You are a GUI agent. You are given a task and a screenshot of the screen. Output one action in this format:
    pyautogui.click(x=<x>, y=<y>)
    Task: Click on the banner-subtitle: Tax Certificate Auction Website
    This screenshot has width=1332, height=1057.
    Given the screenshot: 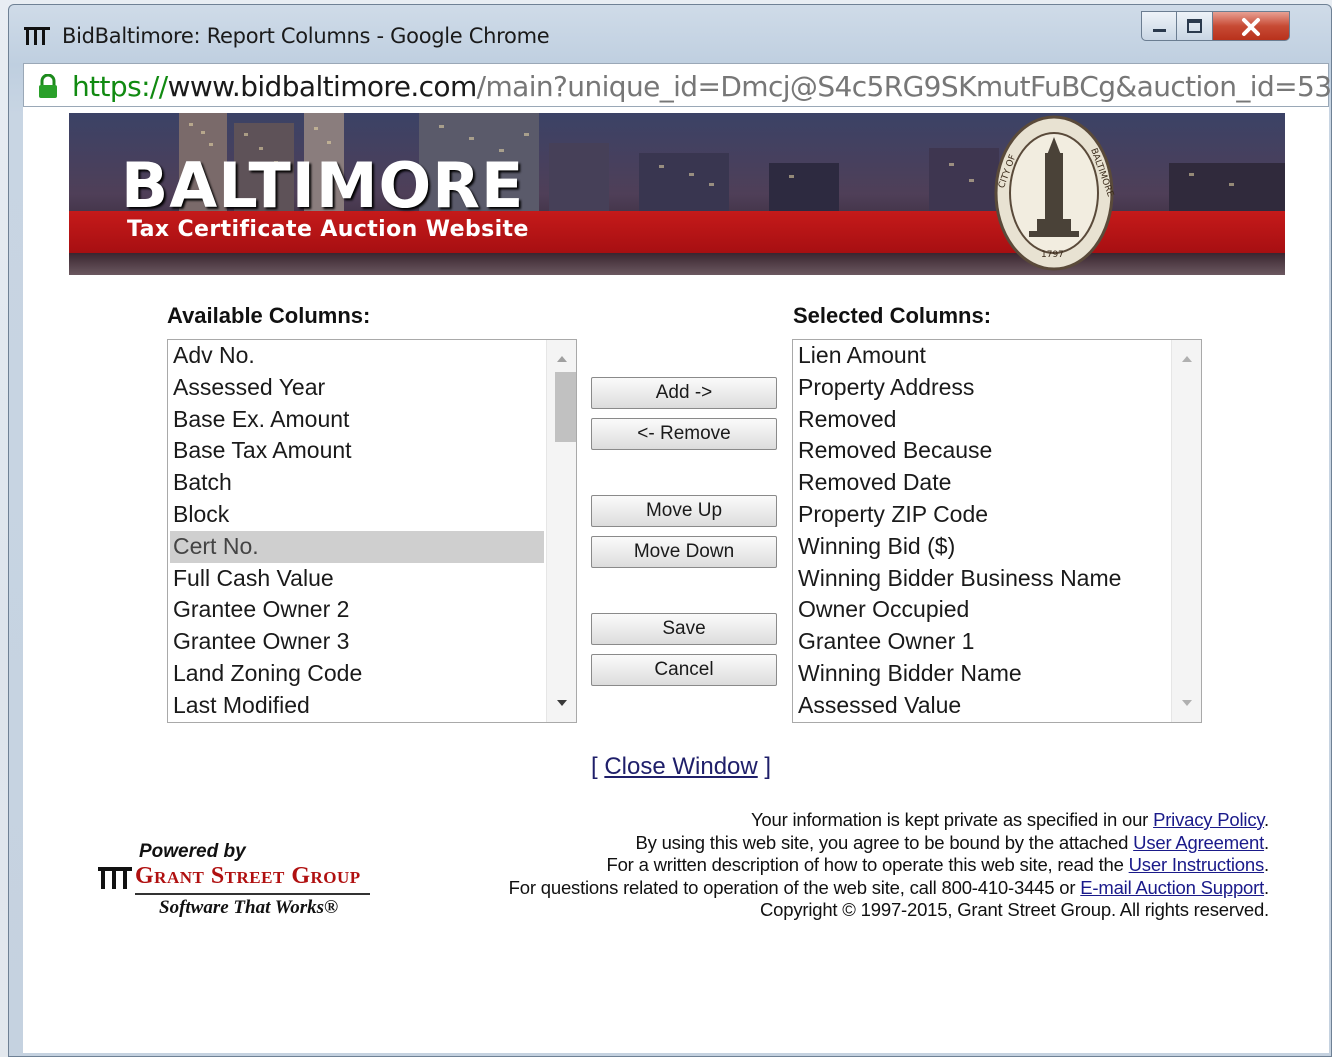 What is the action you would take?
    pyautogui.click(x=328, y=229)
    